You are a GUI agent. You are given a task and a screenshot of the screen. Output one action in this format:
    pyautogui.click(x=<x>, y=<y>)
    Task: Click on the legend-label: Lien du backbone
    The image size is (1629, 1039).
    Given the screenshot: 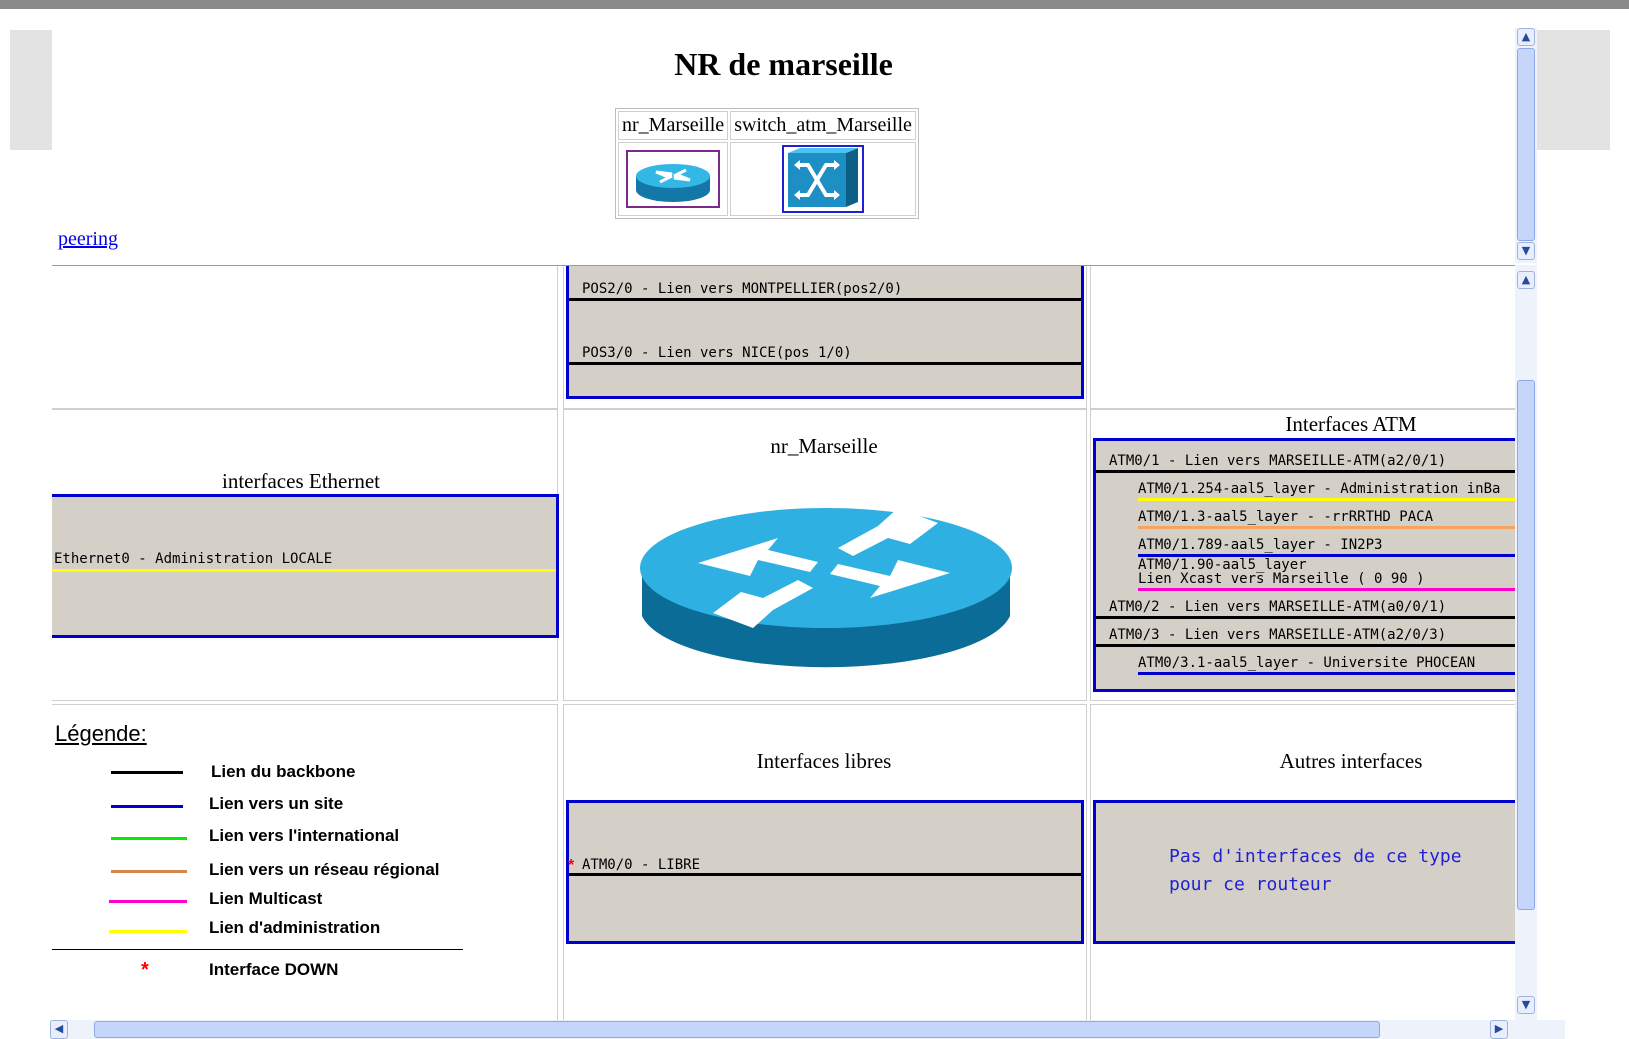 What is the action you would take?
    pyautogui.click(x=283, y=771)
    